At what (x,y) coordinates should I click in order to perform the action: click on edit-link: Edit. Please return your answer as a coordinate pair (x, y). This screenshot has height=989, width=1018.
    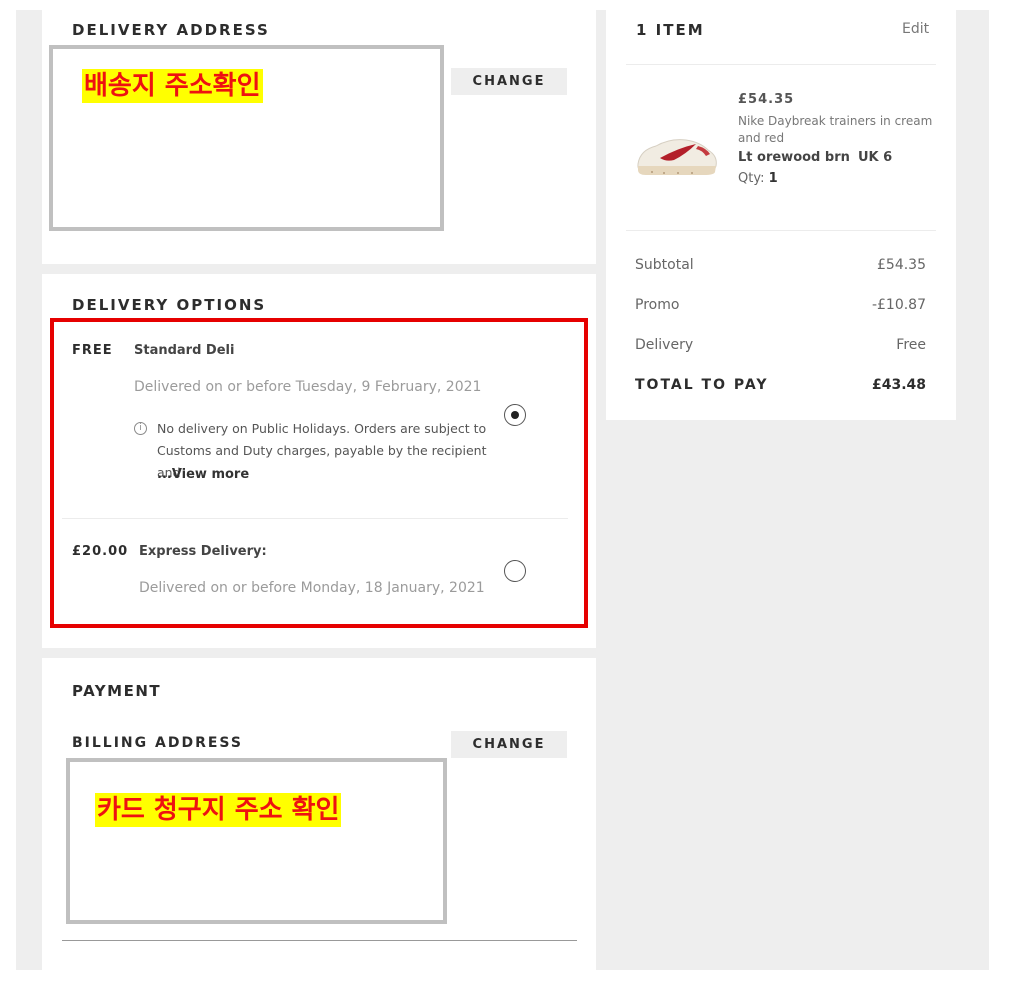
    Looking at the image, I should click on (915, 29).